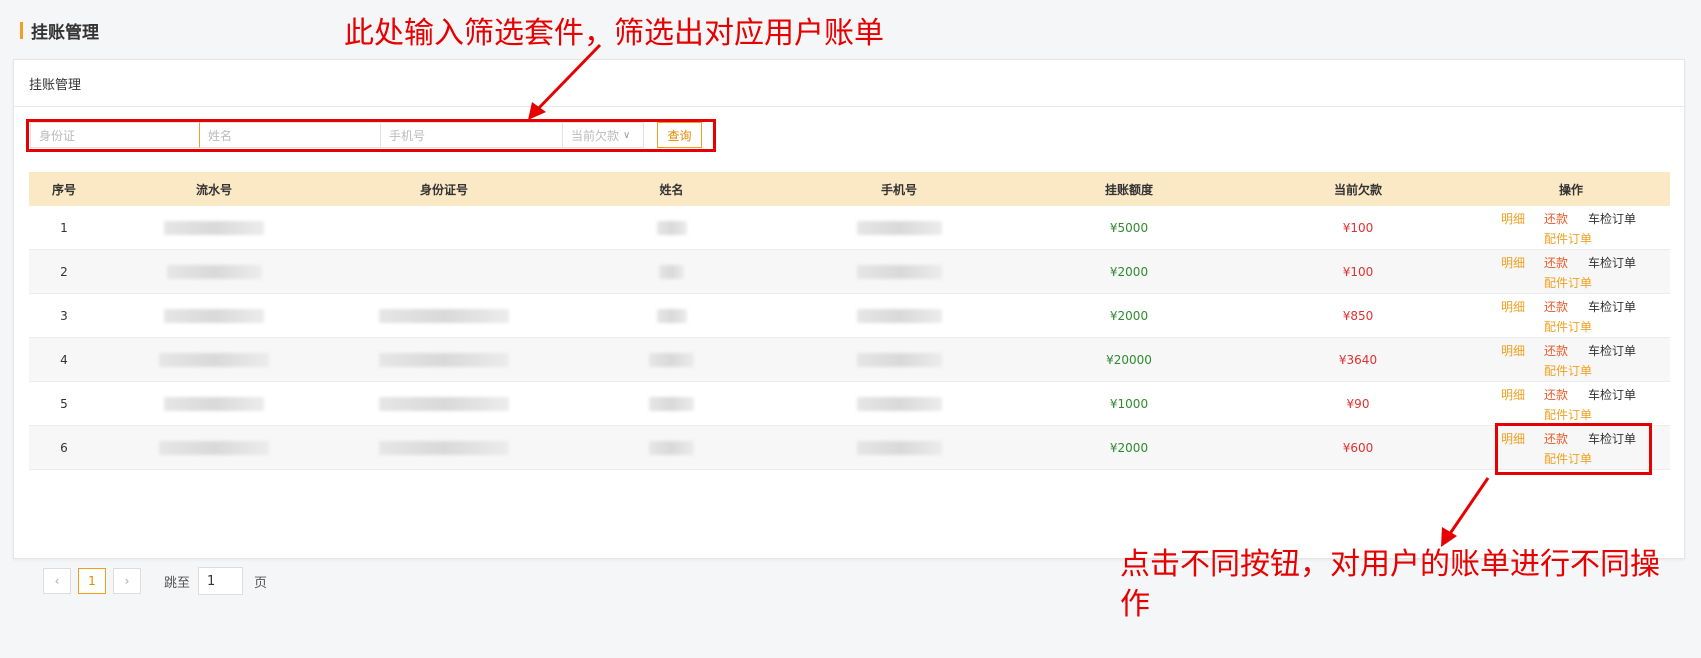  I want to click on arrow-to-filter, so click(567, 78).